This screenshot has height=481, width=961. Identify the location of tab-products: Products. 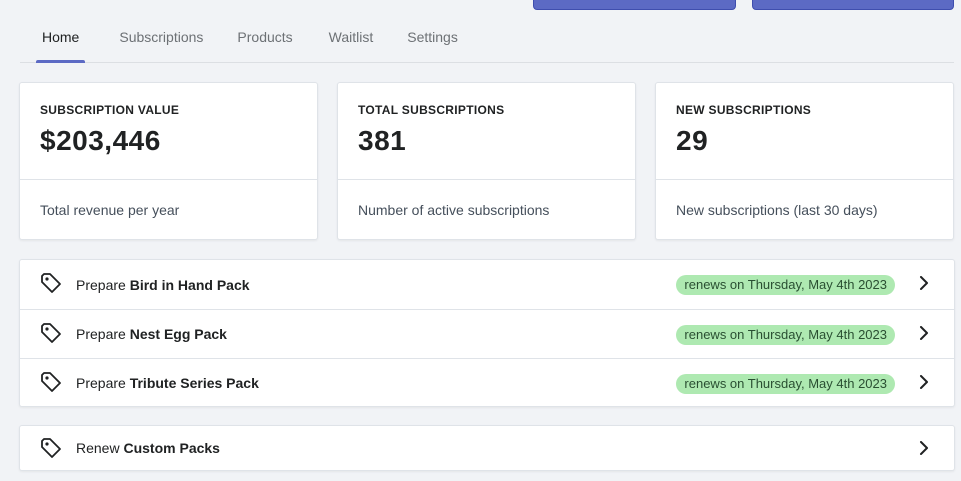
(264, 42).